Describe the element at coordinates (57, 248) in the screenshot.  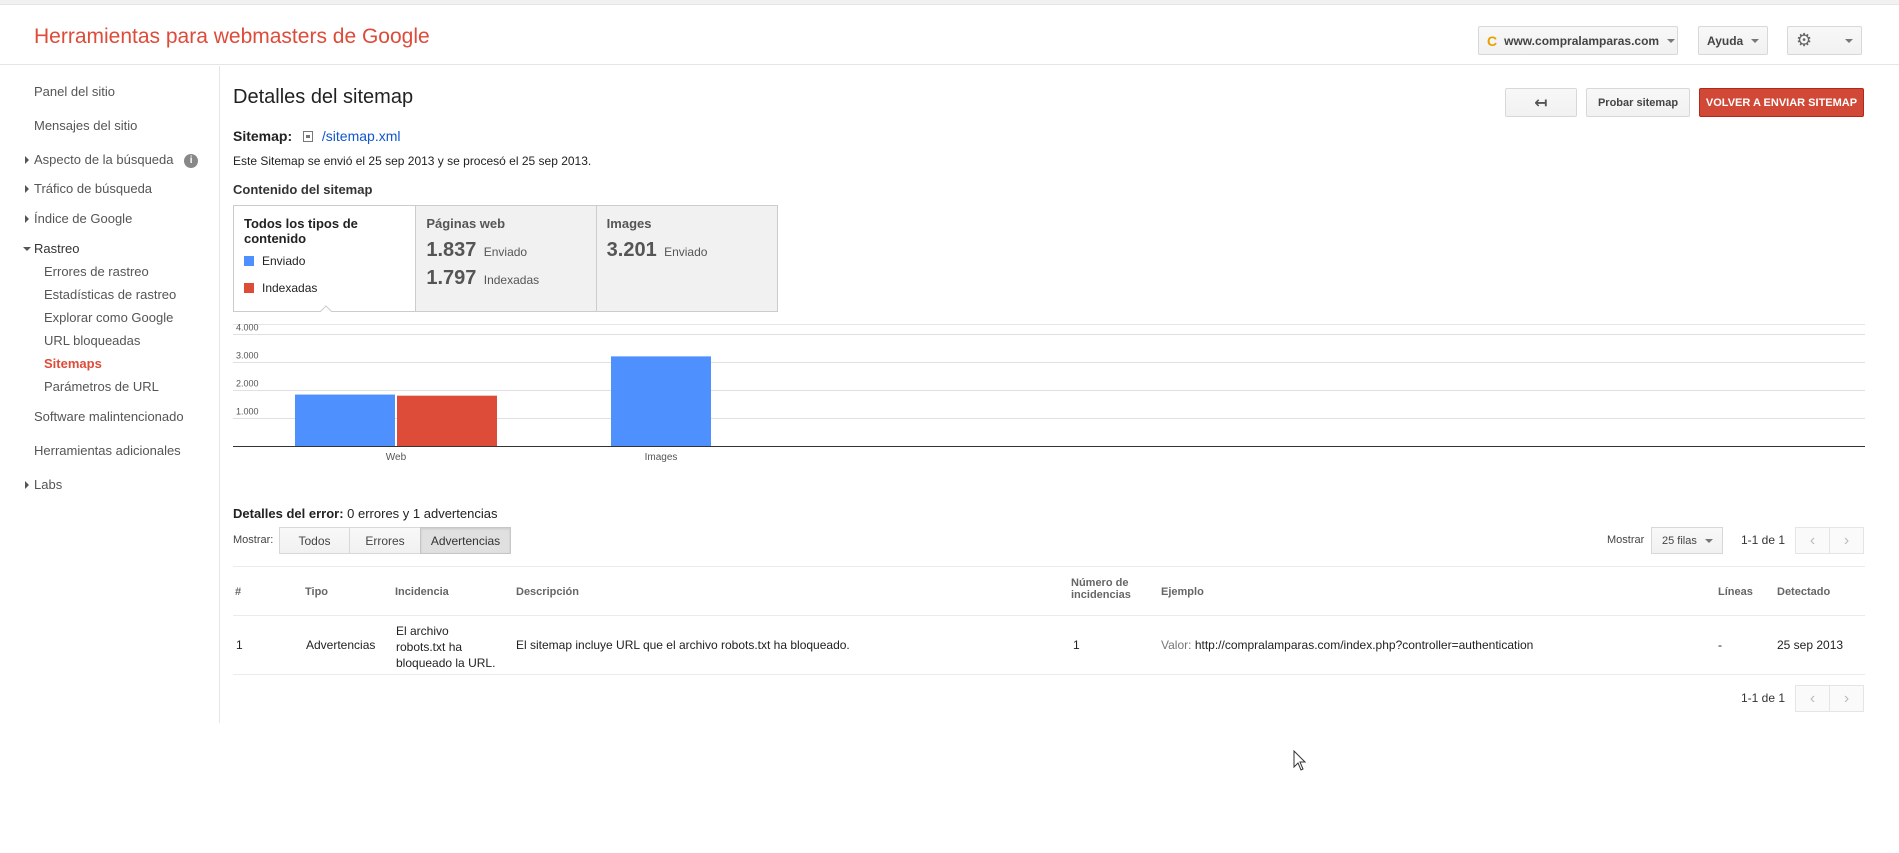
I see `sidebar-item-label: Rastreo` at that location.